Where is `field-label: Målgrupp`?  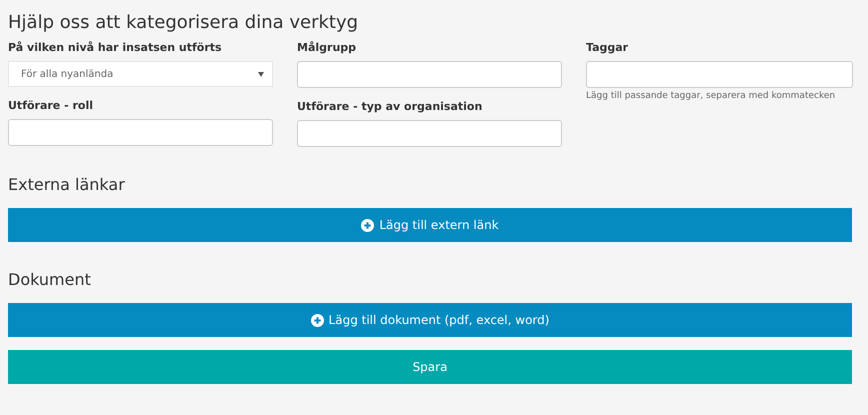
field-label: Målgrupp is located at coordinates (327, 47).